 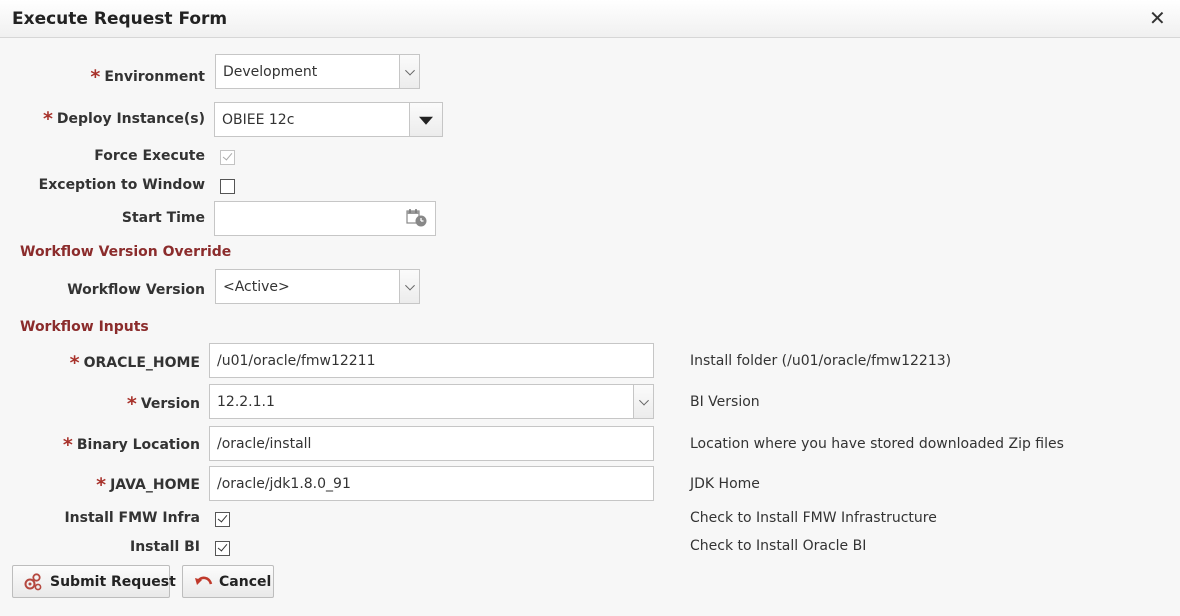 What do you see at coordinates (147, 77) in the screenshot?
I see `environment-label: * Environment` at bounding box center [147, 77].